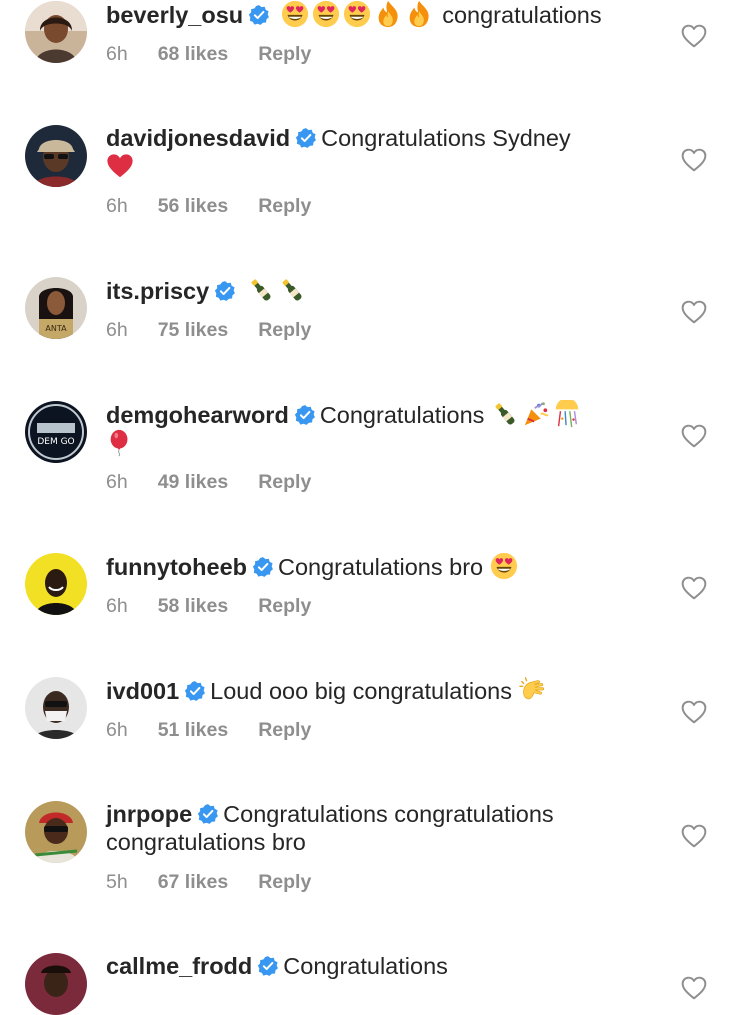  I want to click on comment-username: demgohearword, so click(197, 415).